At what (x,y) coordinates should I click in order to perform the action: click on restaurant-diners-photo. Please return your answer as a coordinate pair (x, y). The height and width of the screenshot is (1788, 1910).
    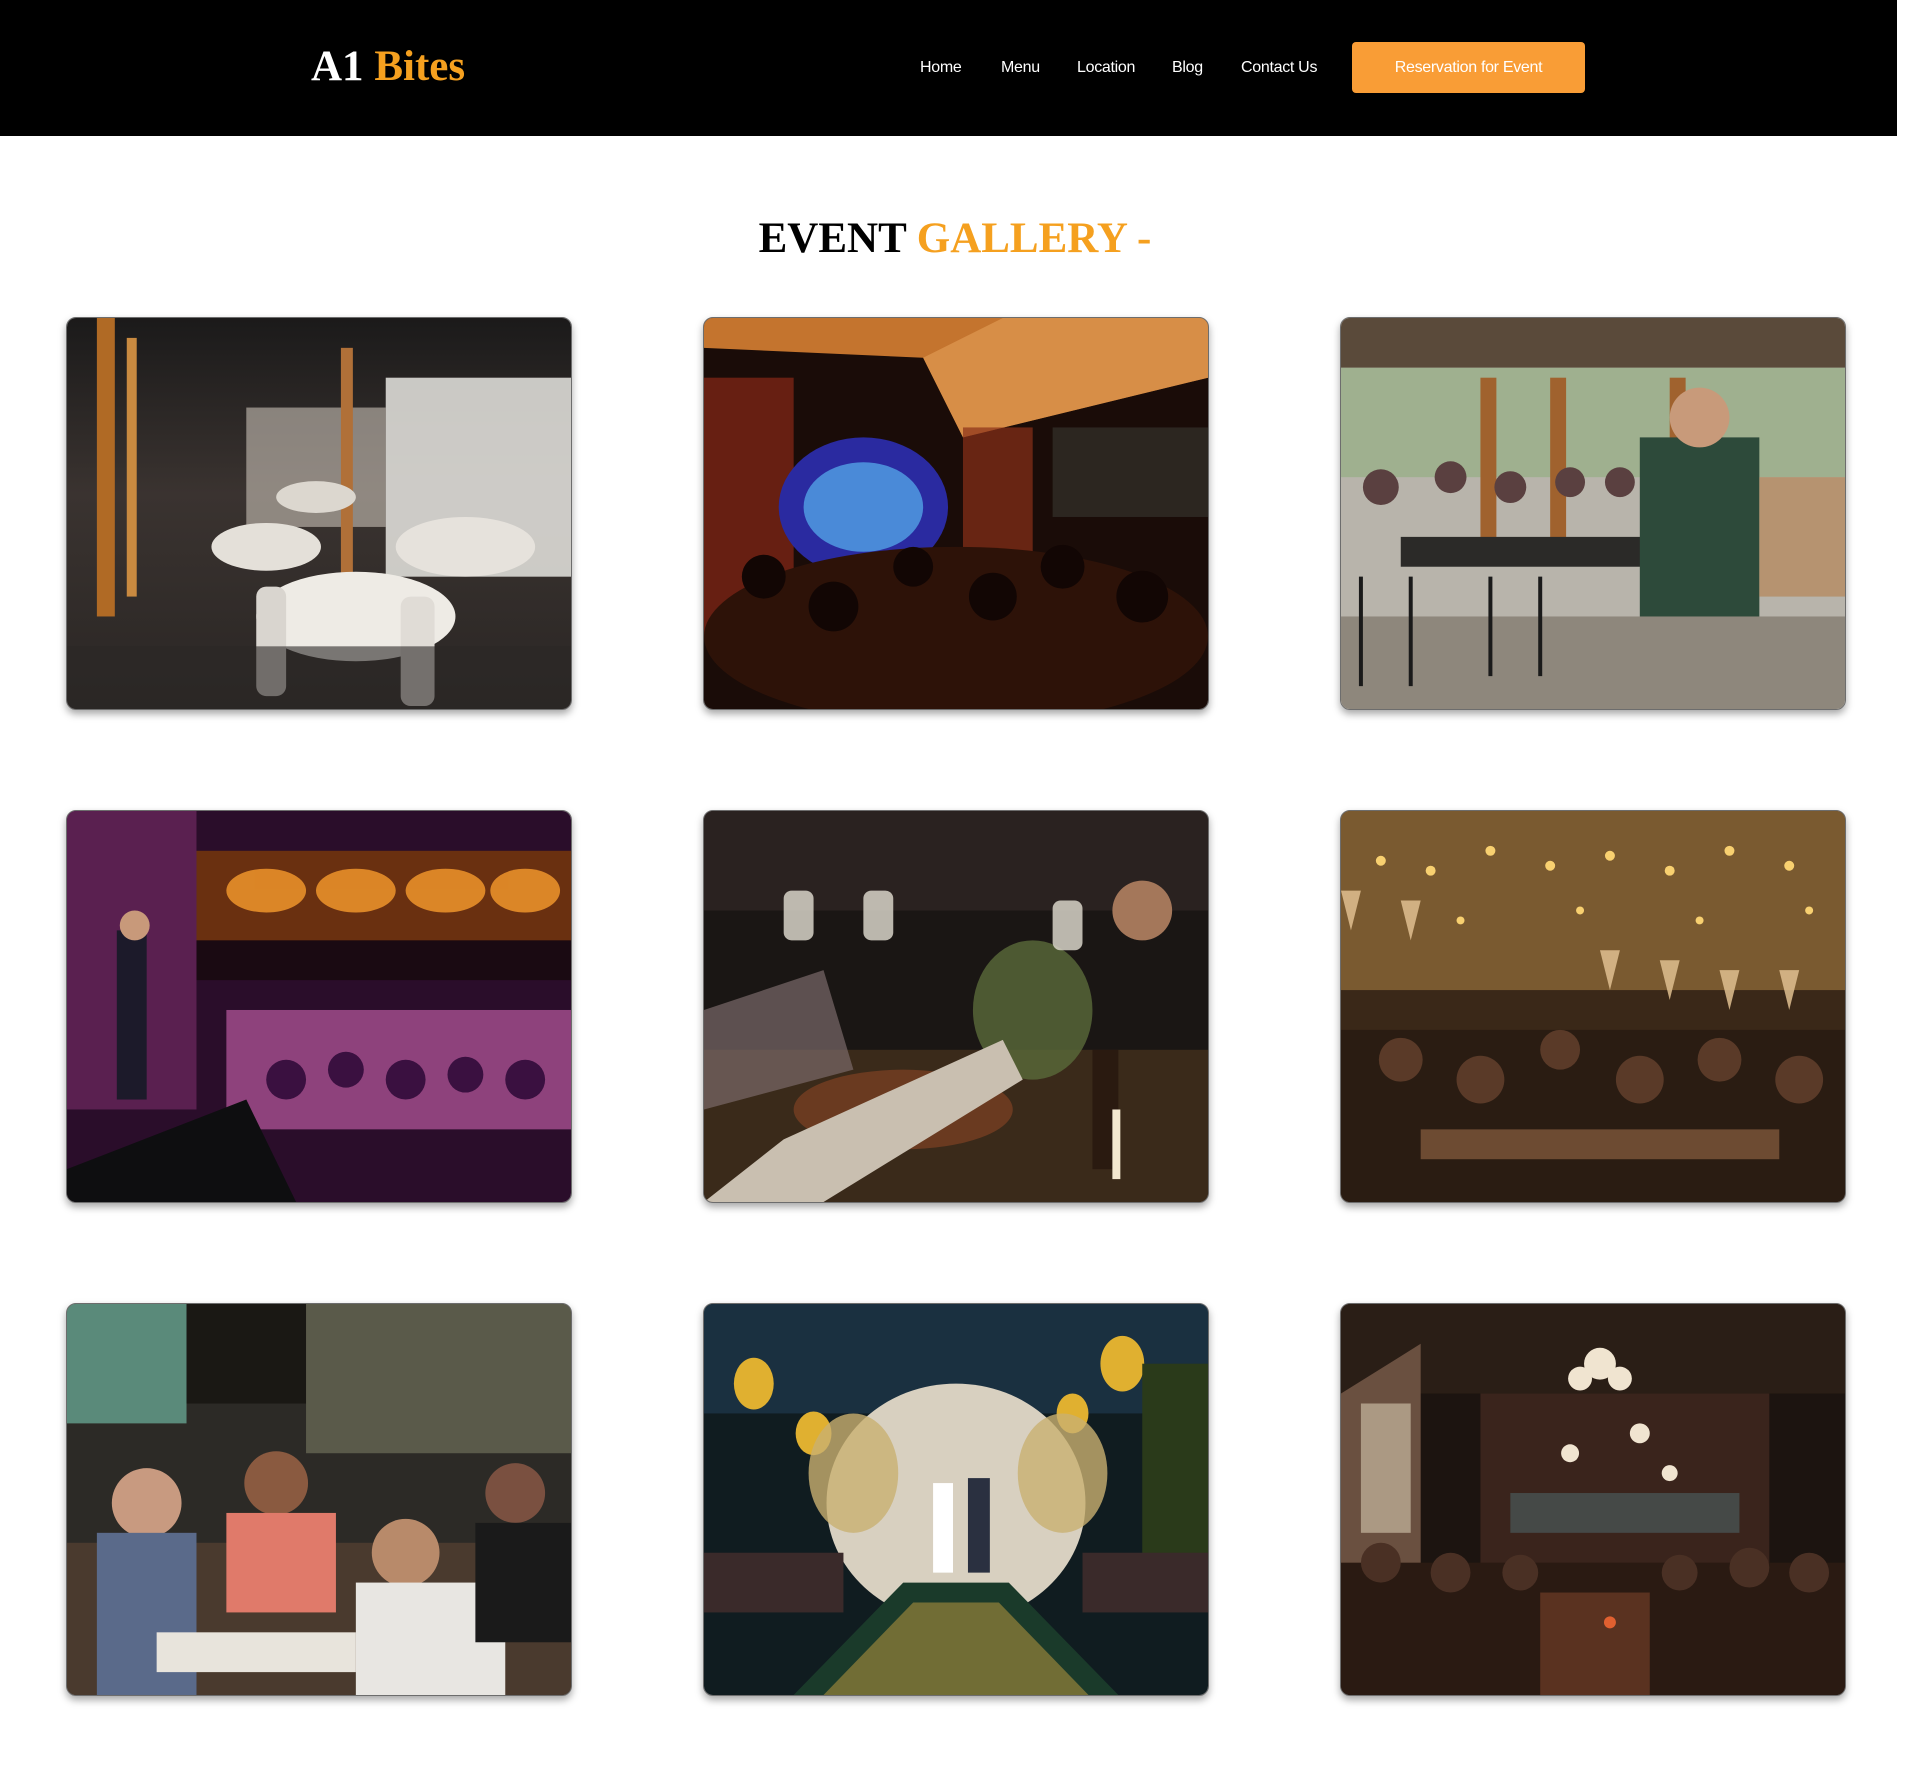
    Looking at the image, I should click on (319, 1499).